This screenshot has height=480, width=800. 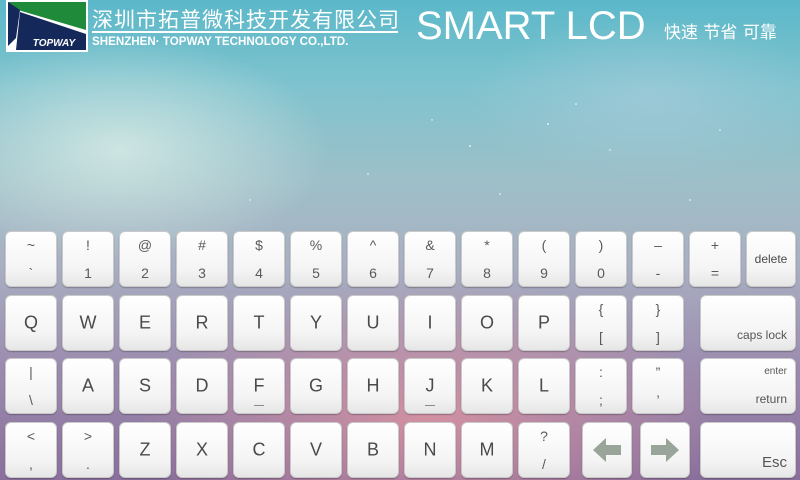 I want to click on key-right-bracket: } ], so click(x=658, y=323).